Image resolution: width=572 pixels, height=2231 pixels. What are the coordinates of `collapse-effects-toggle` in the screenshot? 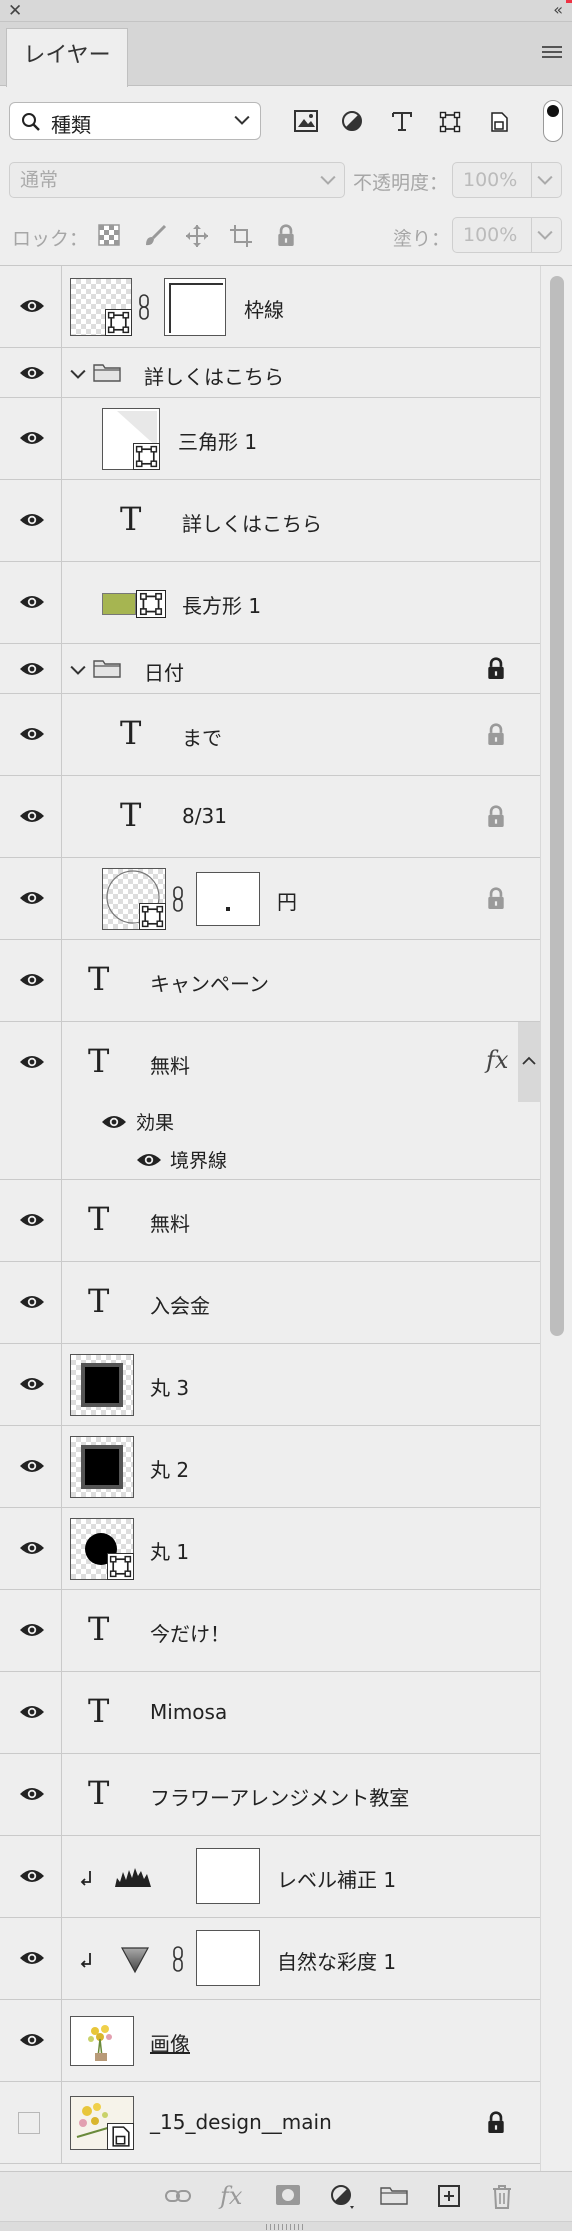 It's located at (529, 1062).